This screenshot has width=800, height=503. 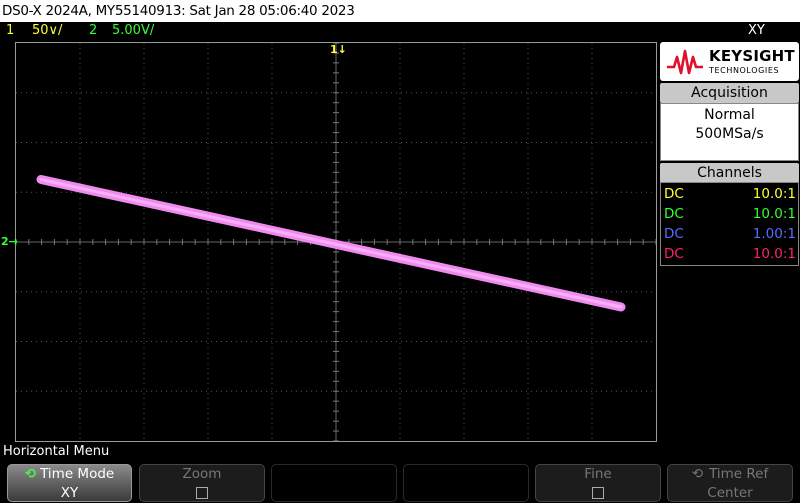 I want to click on keysight-wave-icon, so click(x=685, y=62).